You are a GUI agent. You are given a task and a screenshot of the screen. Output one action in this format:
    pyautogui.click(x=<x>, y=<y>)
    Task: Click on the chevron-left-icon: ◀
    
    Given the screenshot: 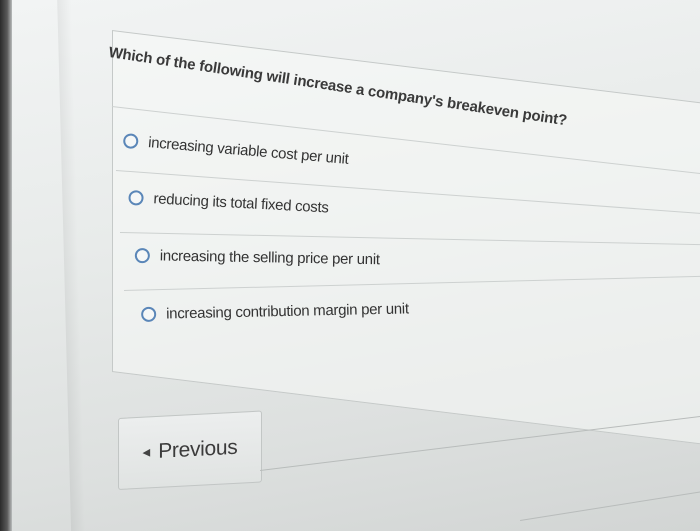 What is the action you would take?
    pyautogui.click(x=146, y=452)
    